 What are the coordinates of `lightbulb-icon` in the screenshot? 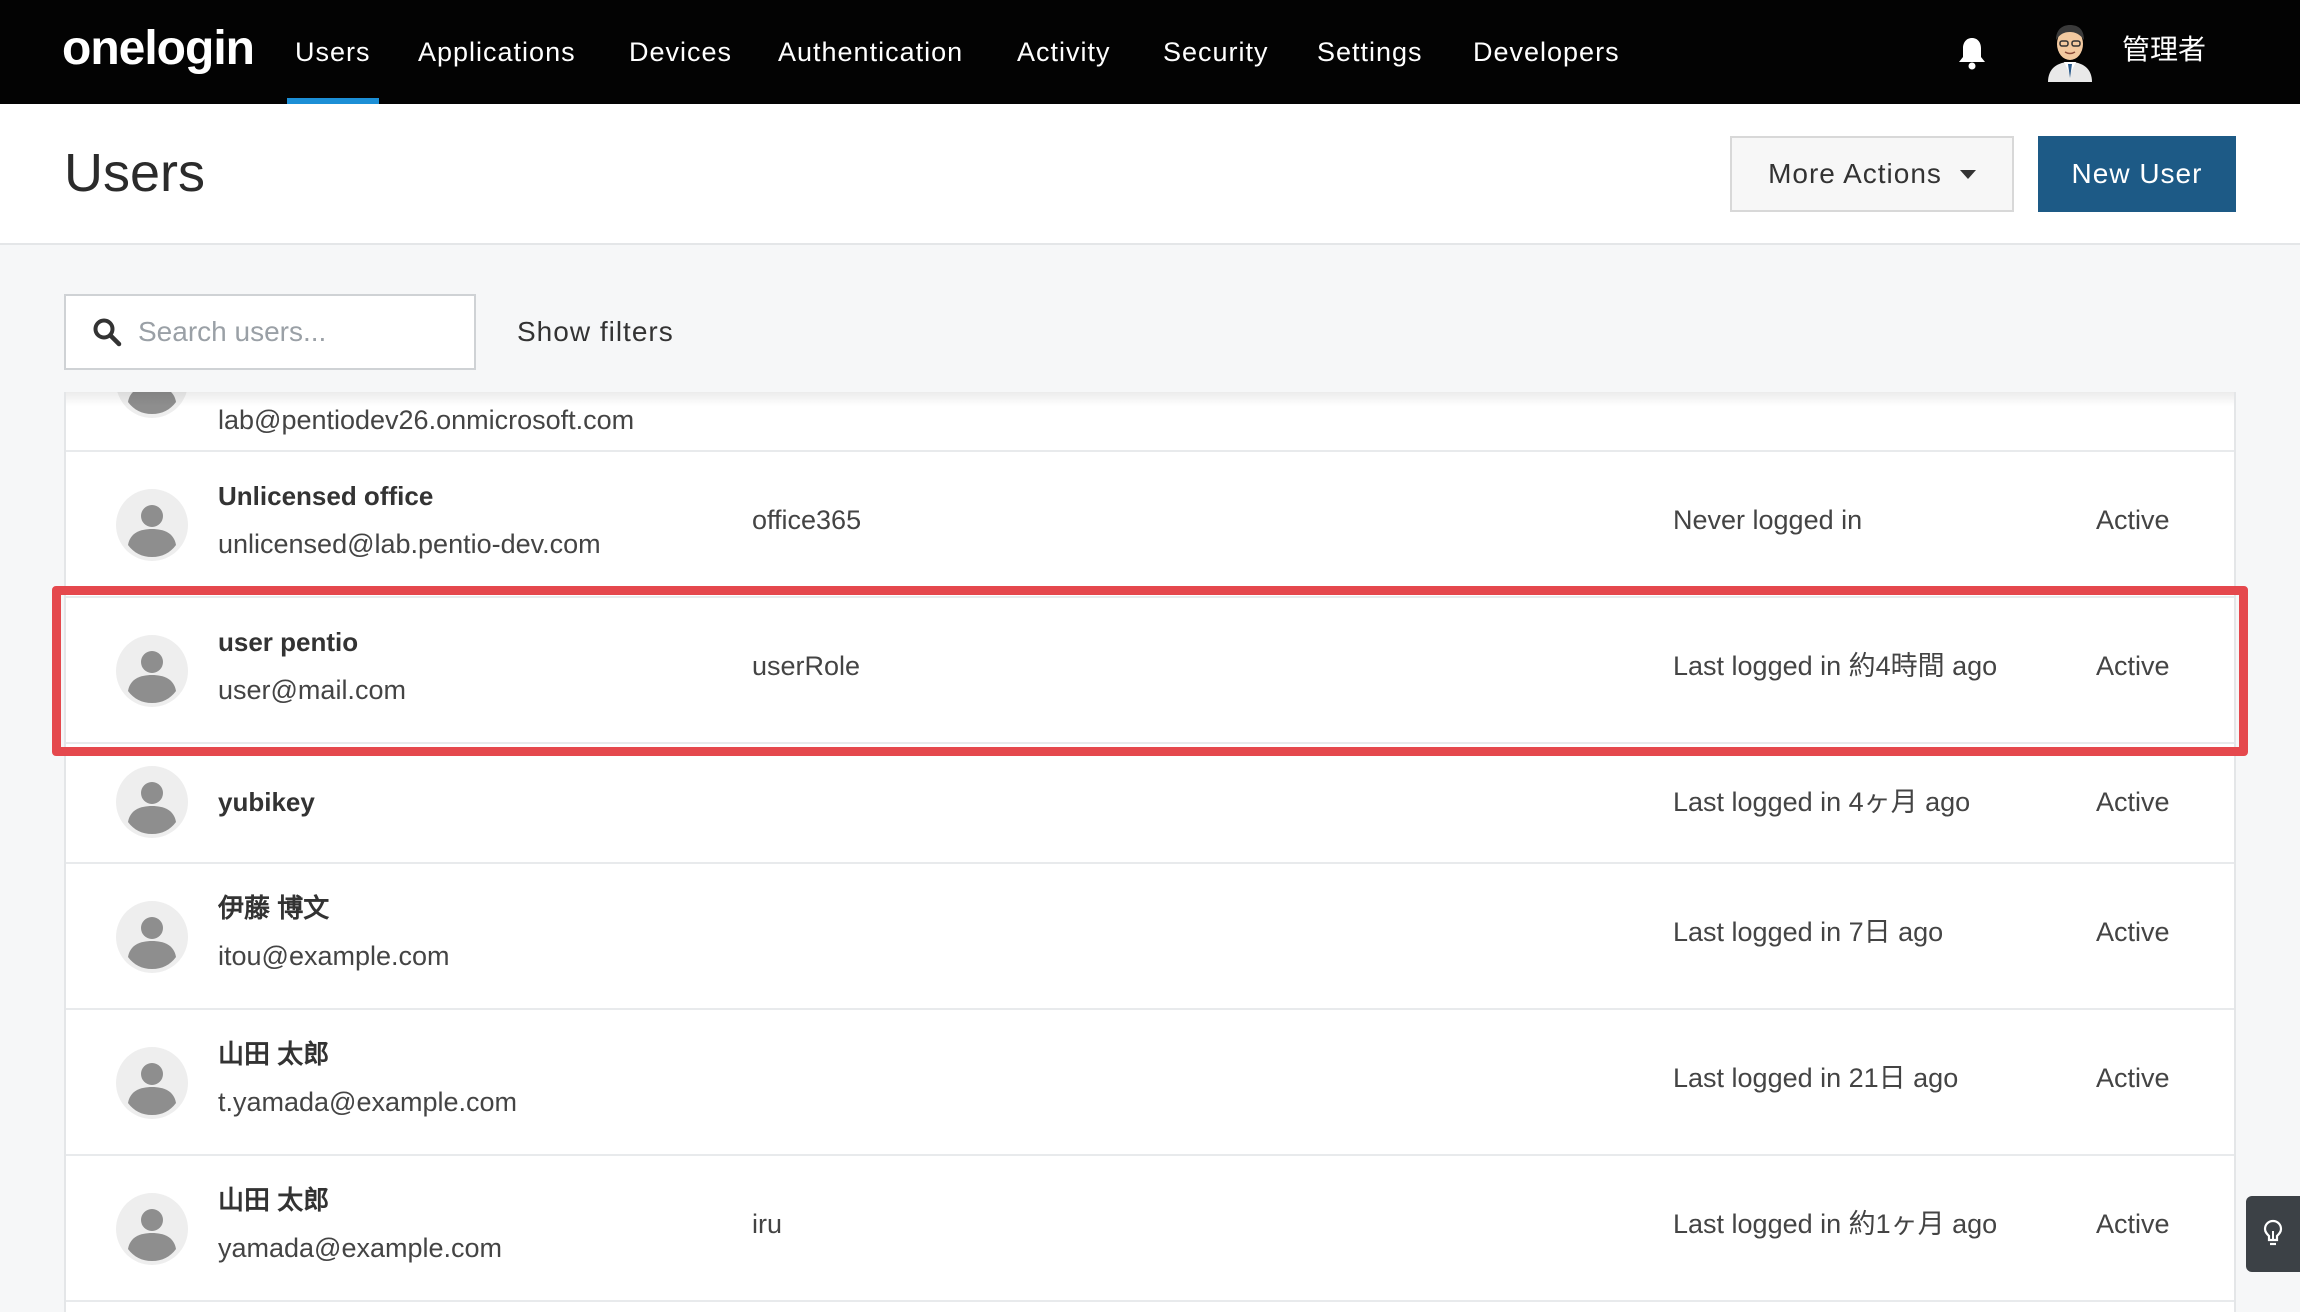 It's located at (2273, 1232).